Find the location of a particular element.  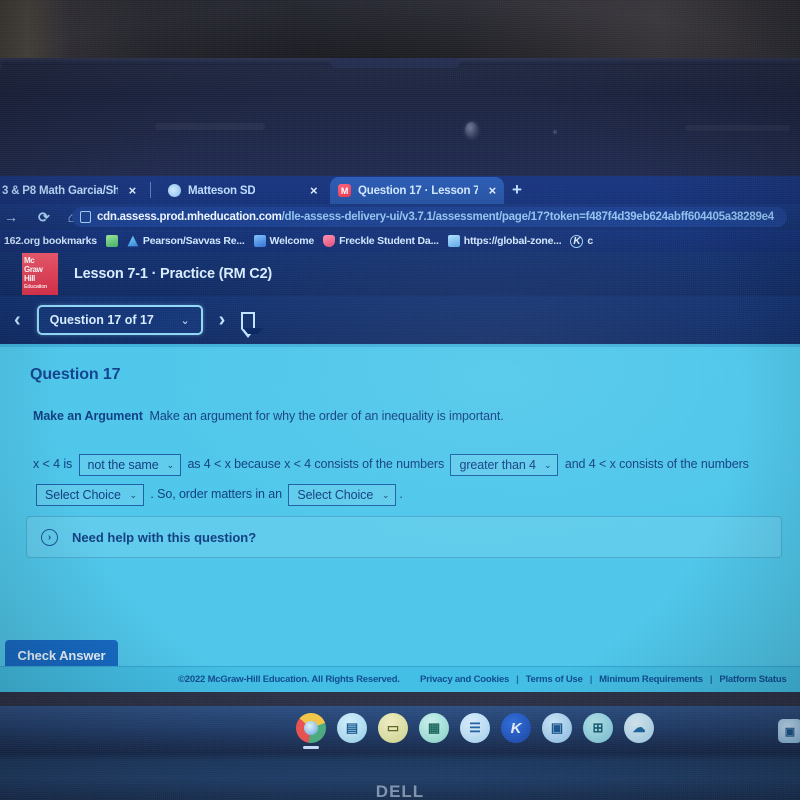

page-info-icon is located at coordinates (85, 217).